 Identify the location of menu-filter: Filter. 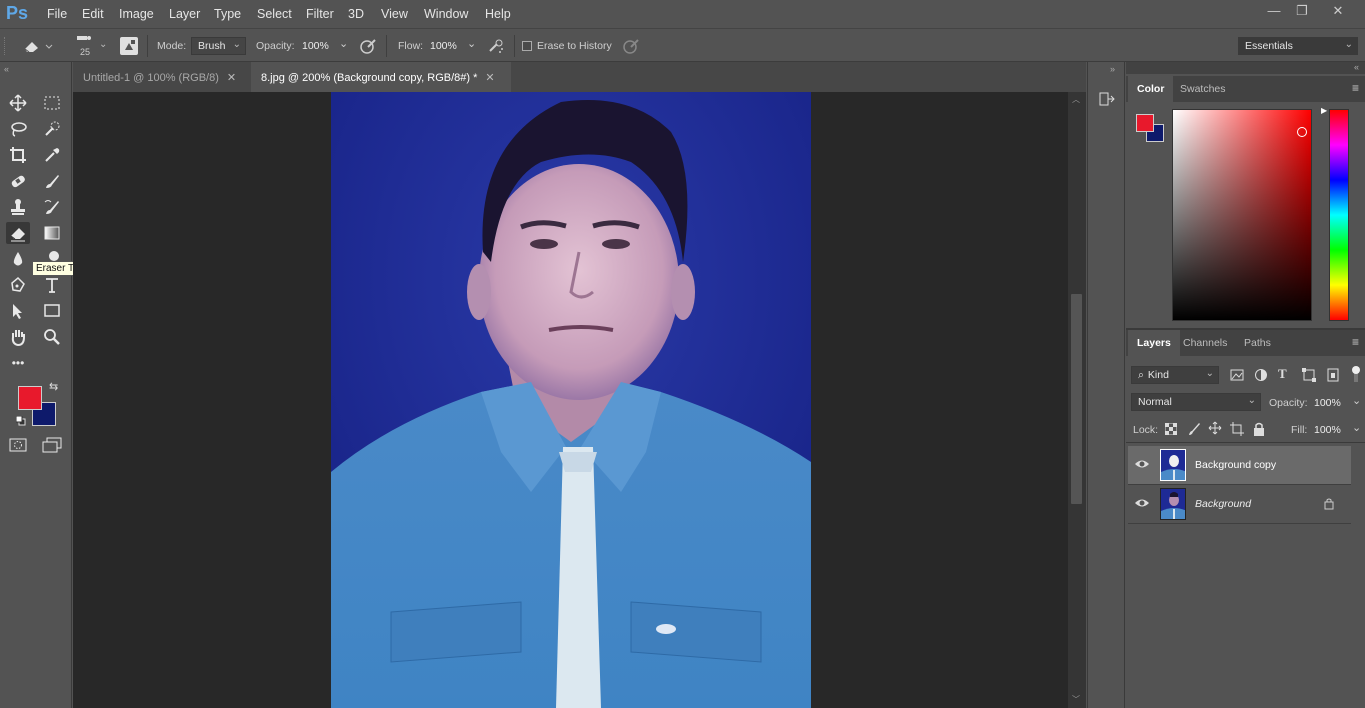
(320, 14).